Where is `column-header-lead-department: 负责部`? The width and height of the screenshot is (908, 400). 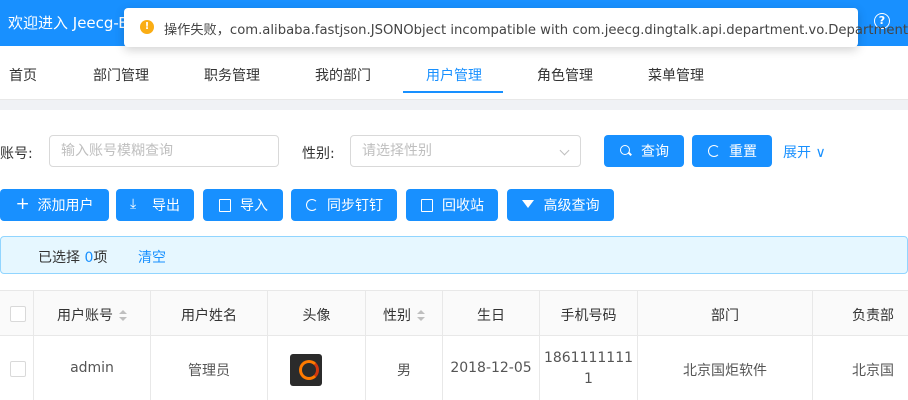 column-header-lead-department: 负责部 is located at coordinates (873, 316).